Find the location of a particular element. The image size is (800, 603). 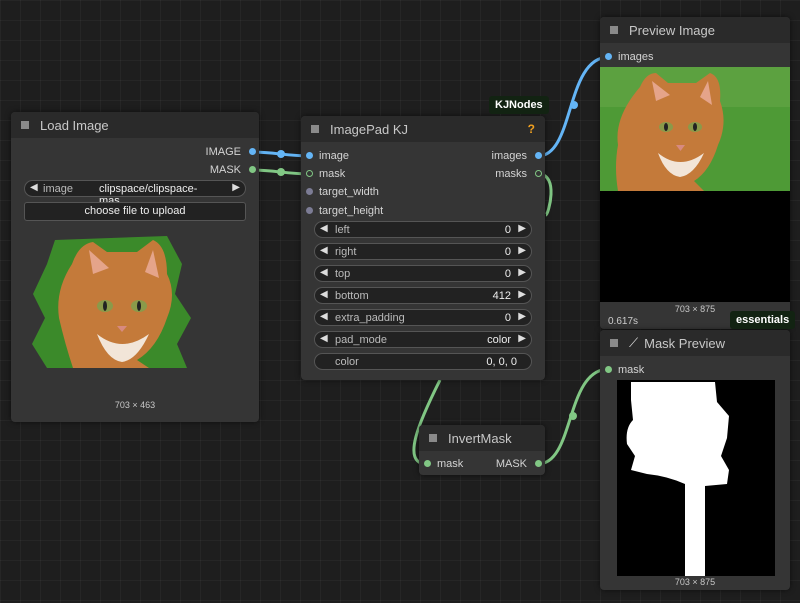

input-images: images is located at coordinates (629, 57).